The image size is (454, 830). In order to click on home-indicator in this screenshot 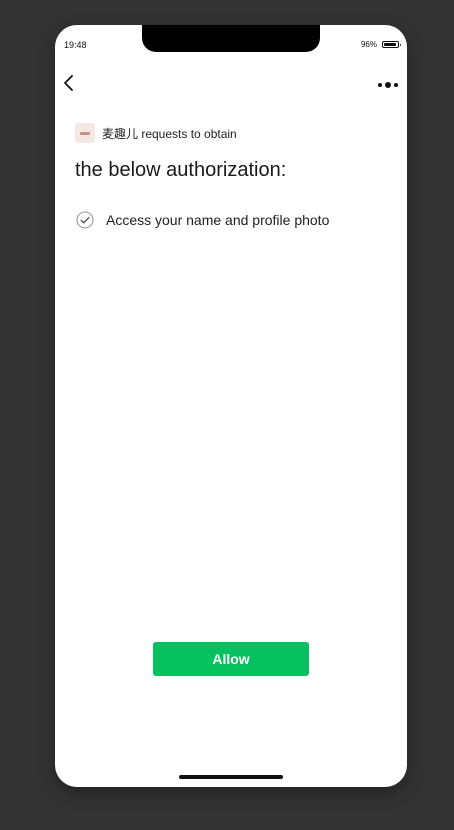, I will do `click(231, 777)`.